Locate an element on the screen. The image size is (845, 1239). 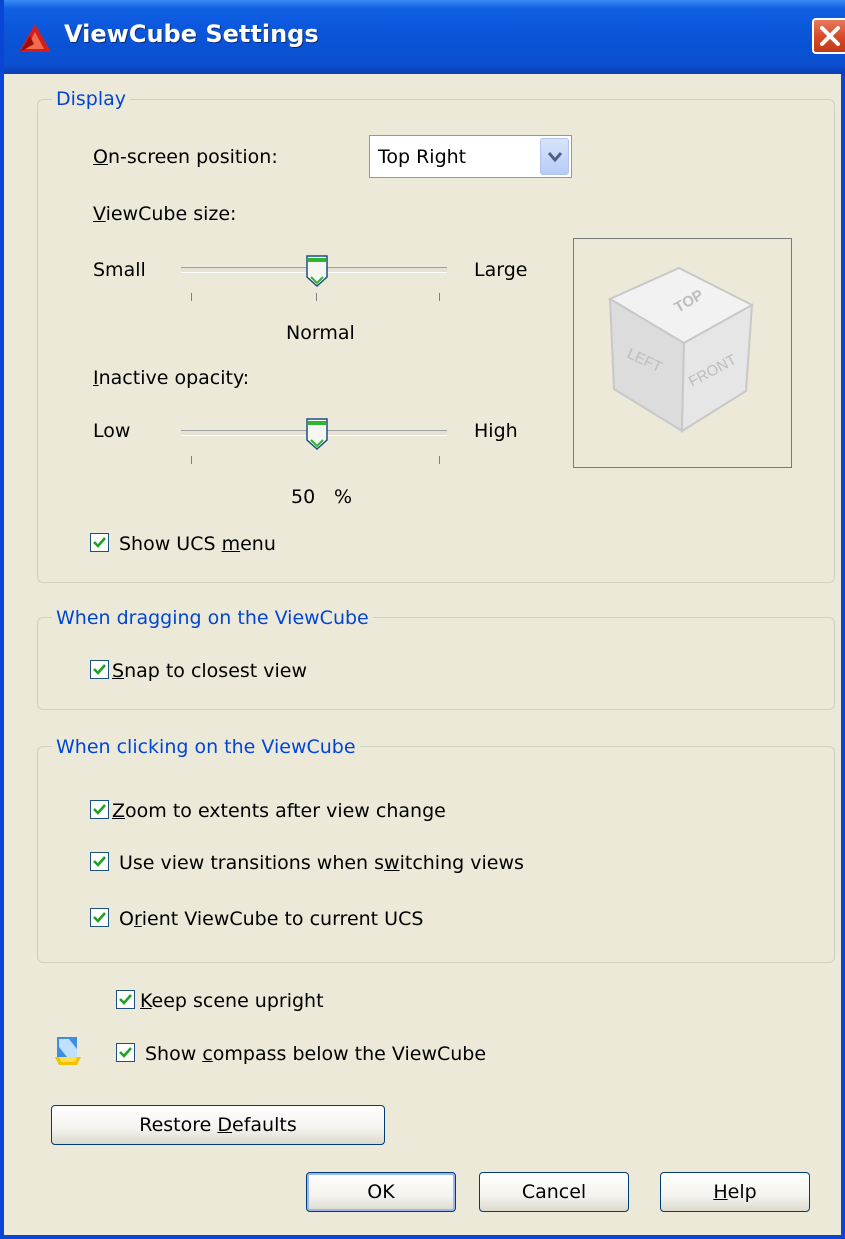
close-icon is located at coordinates (830, 36).